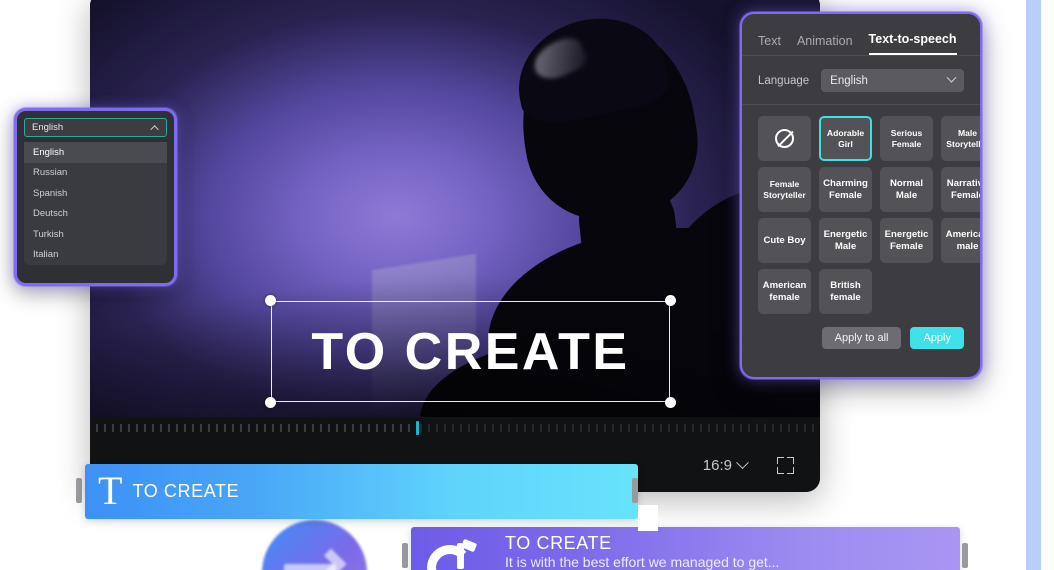  Describe the element at coordinates (906, 138) in the screenshot. I see `voice-option-serious-female: Serious Female` at that location.